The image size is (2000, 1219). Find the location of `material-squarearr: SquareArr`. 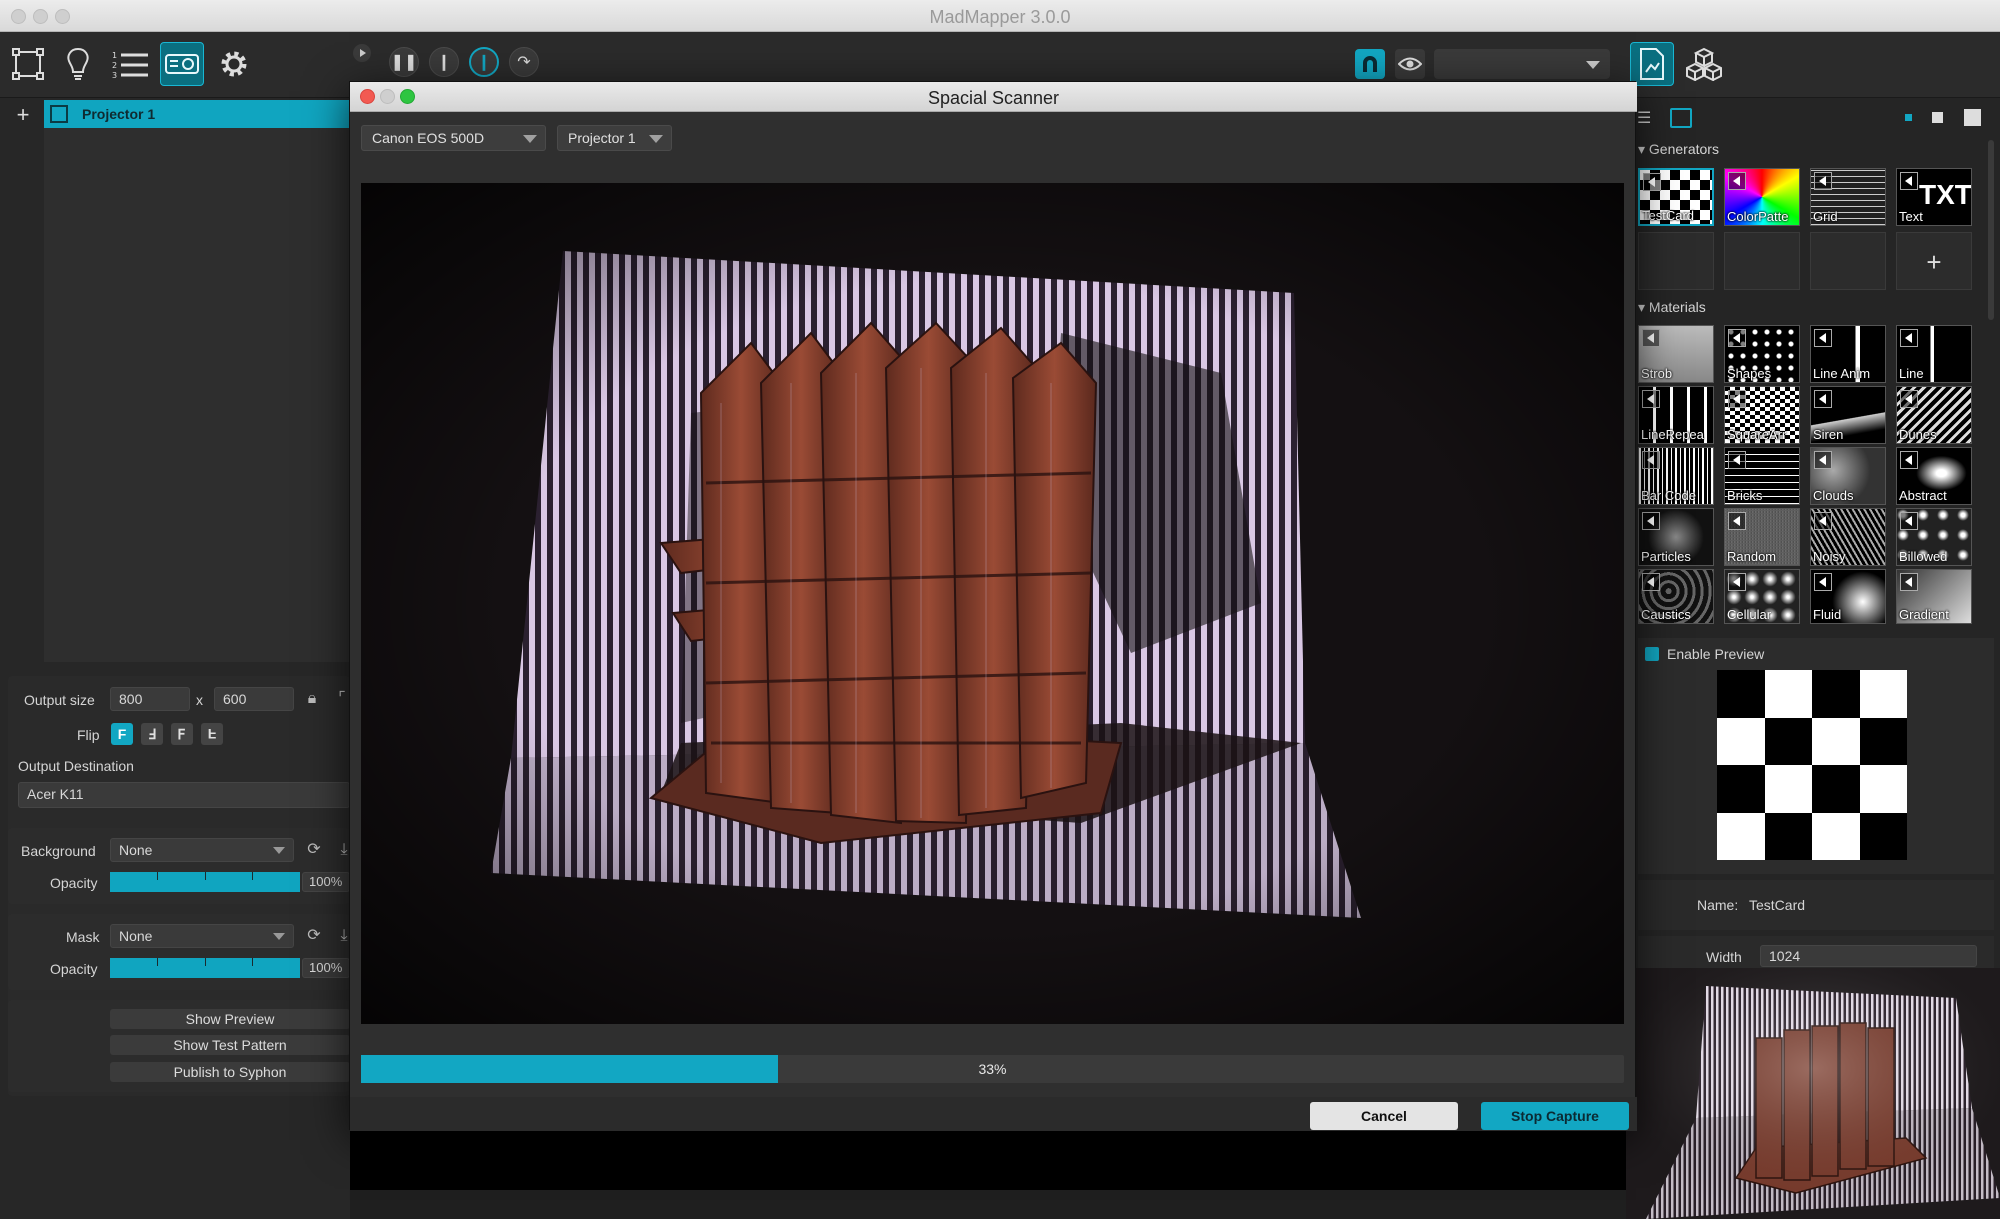

material-squarearr: SquareArr is located at coordinates (1762, 415).